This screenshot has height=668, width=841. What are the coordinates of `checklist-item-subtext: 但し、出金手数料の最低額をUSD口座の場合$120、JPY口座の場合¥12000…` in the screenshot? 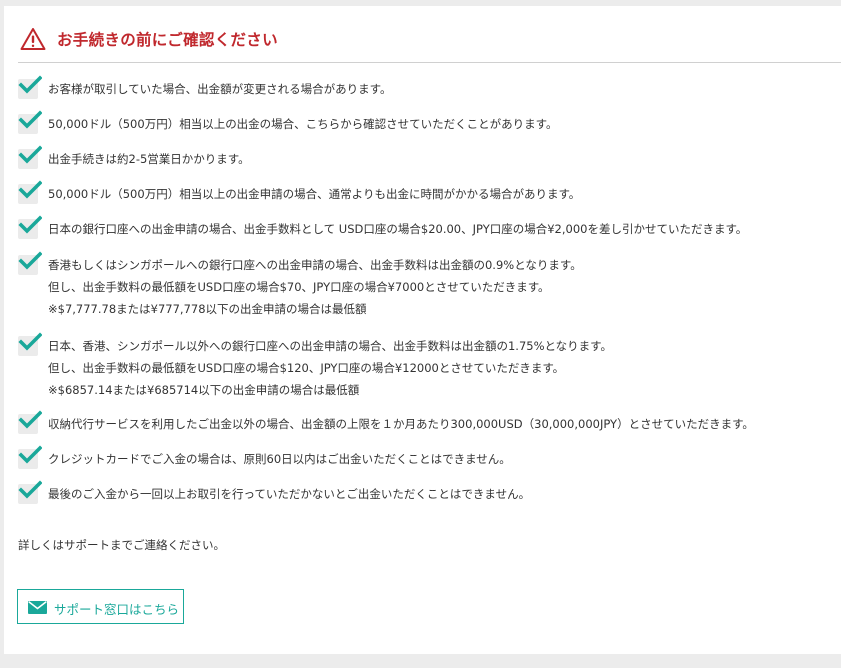 It's located at (306, 368).